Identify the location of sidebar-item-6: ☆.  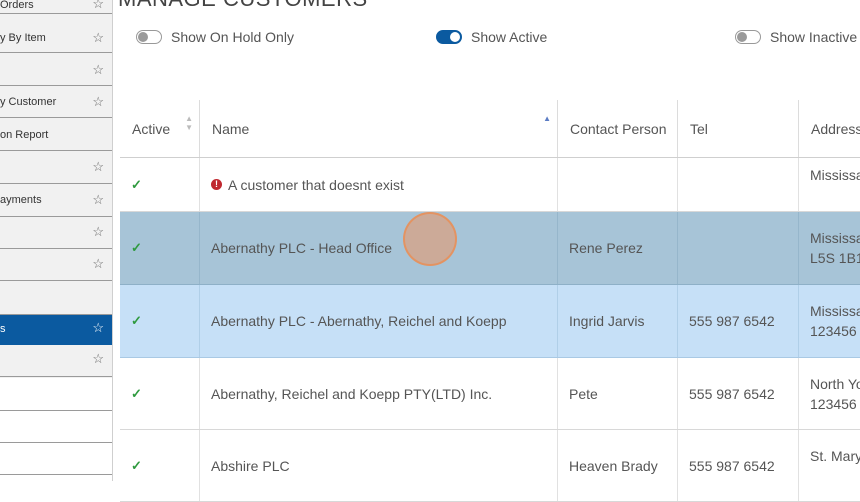
(56, 168).